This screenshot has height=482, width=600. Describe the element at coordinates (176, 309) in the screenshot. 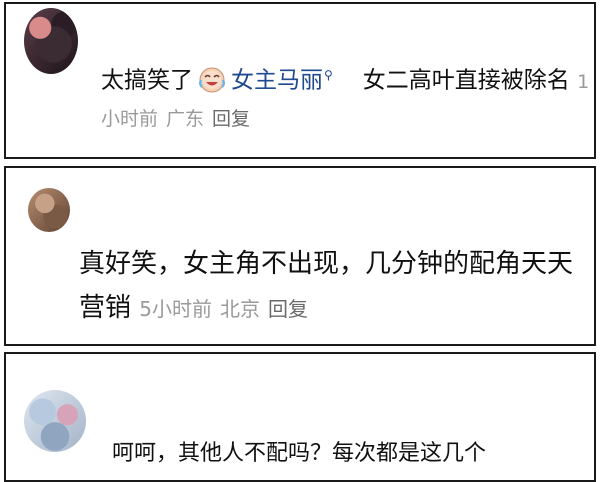

I see `comment-time: 5小时前` at that location.